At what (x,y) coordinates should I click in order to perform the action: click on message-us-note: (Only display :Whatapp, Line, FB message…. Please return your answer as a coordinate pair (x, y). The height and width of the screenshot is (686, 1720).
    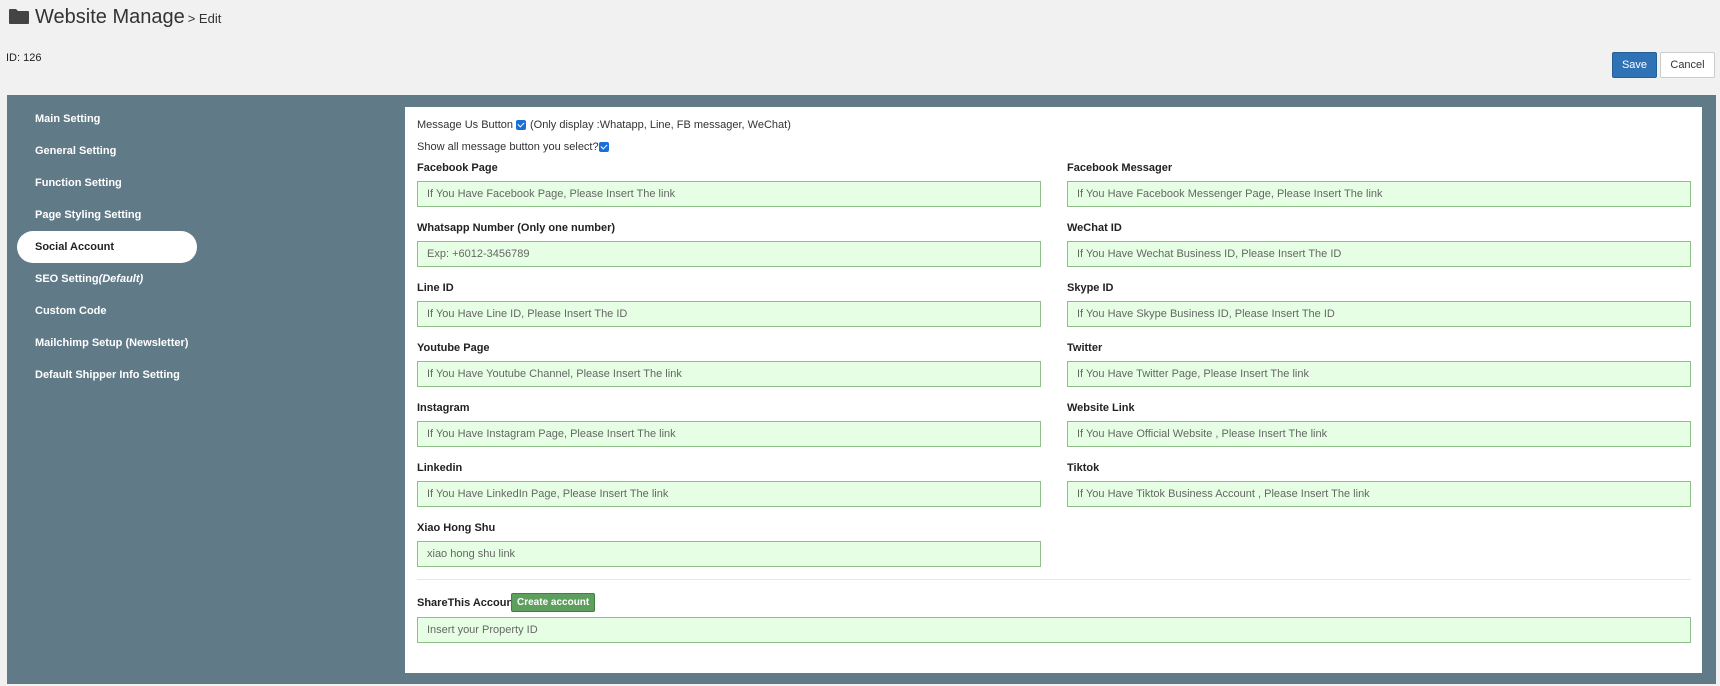
    Looking at the image, I should click on (660, 125).